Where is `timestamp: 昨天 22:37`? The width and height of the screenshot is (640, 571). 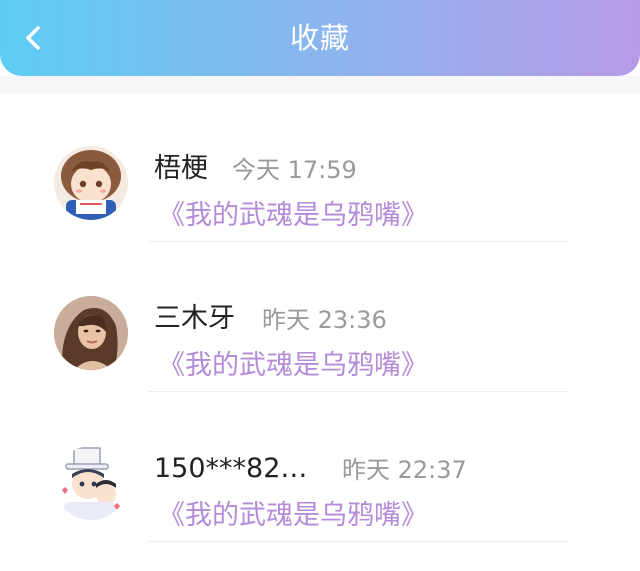
timestamp: 昨天 22:37 is located at coordinates (404, 470).